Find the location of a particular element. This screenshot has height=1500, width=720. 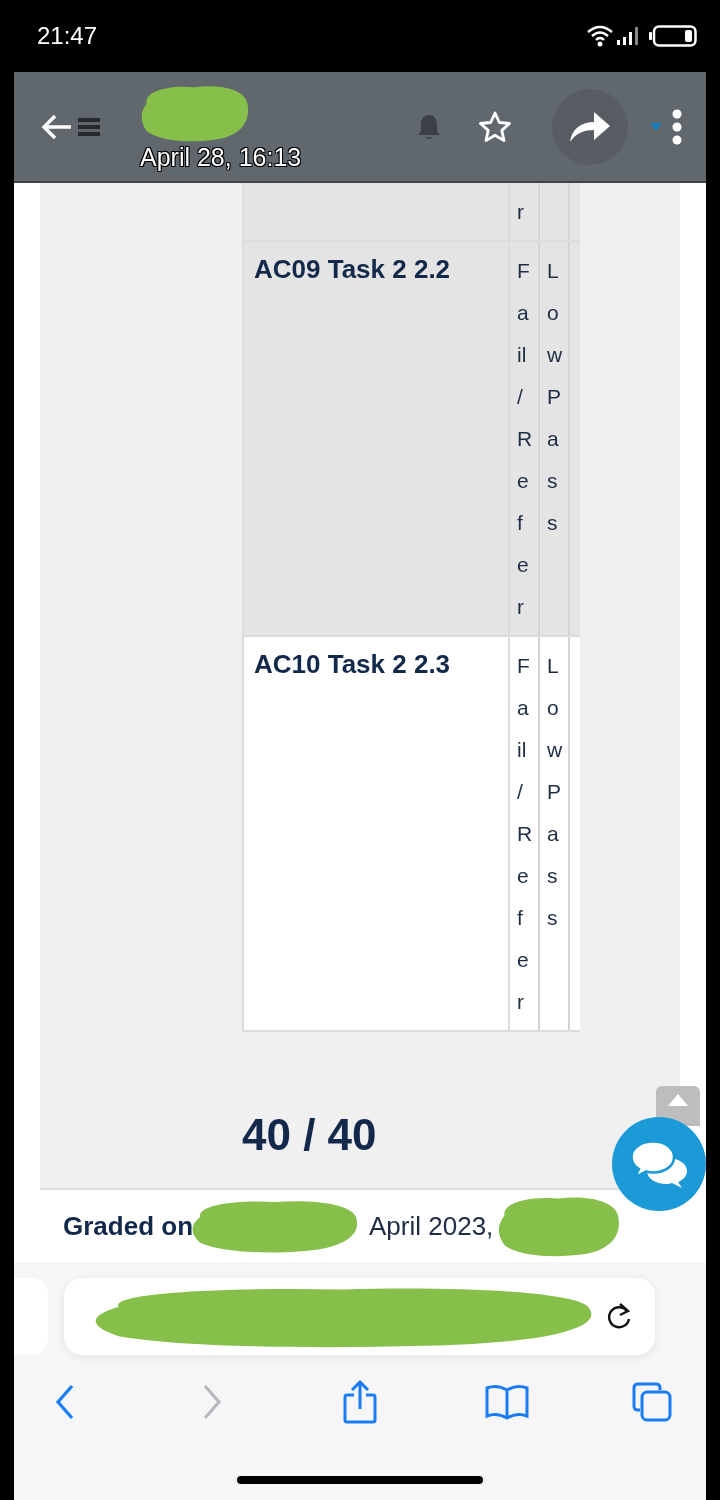

address-field is located at coordinates (359, 1316).